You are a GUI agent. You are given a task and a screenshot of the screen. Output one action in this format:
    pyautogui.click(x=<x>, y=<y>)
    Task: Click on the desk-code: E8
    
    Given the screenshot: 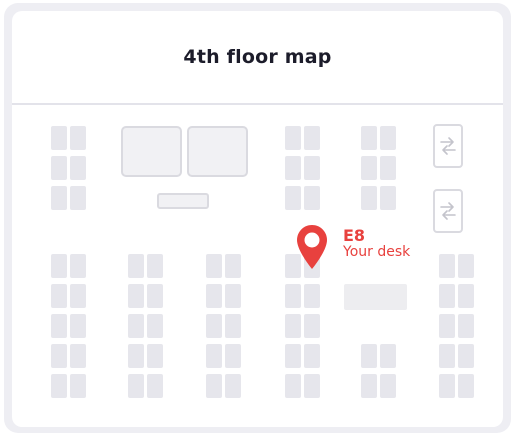 What is the action you would take?
    pyautogui.click(x=354, y=235)
    